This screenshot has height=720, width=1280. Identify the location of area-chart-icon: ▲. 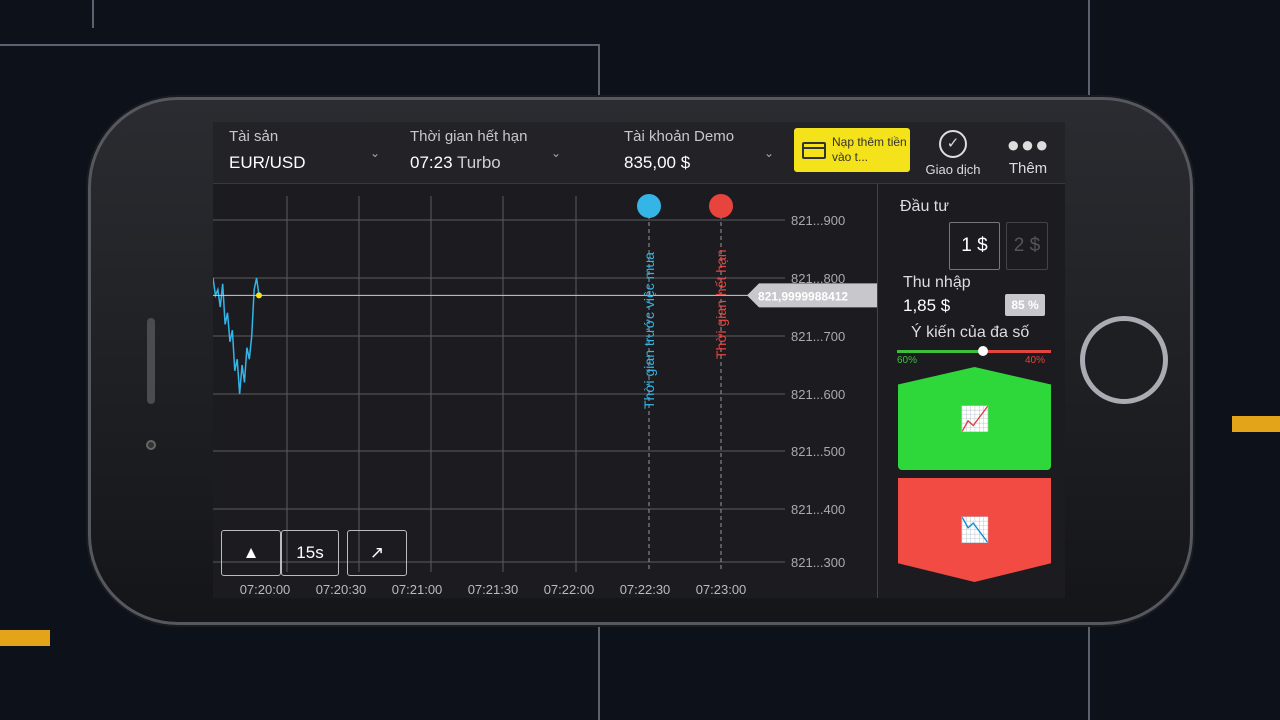
(251, 552).